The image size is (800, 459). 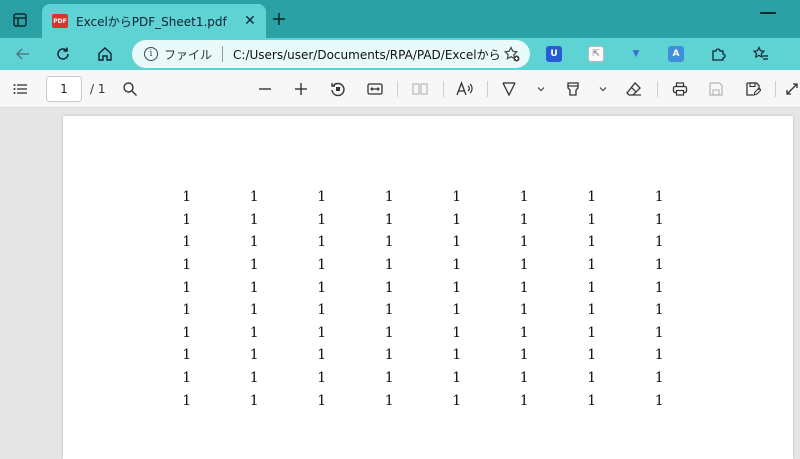 I want to click on tab-actions-icon, so click(x=20, y=20).